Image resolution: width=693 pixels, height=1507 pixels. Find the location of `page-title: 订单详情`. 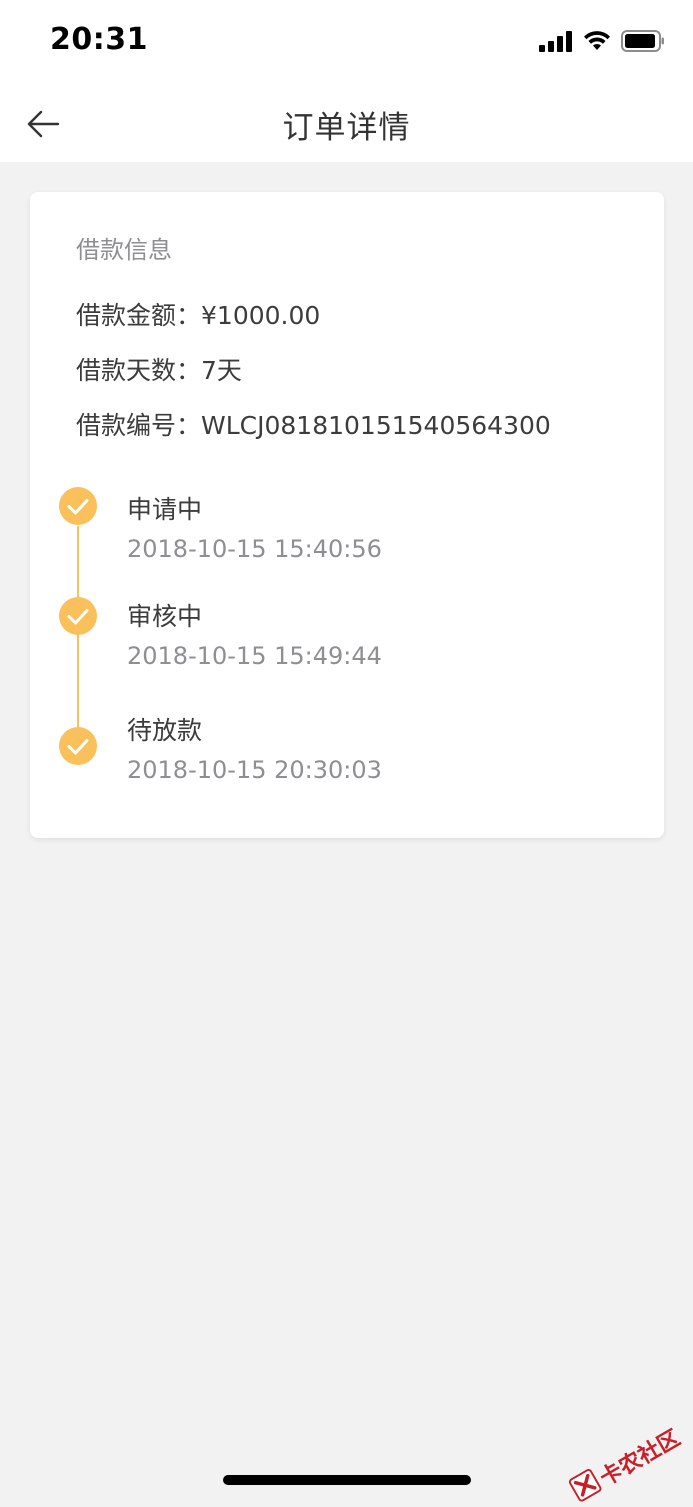

page-title: 订单详情 is located at coordinates (346, 128).